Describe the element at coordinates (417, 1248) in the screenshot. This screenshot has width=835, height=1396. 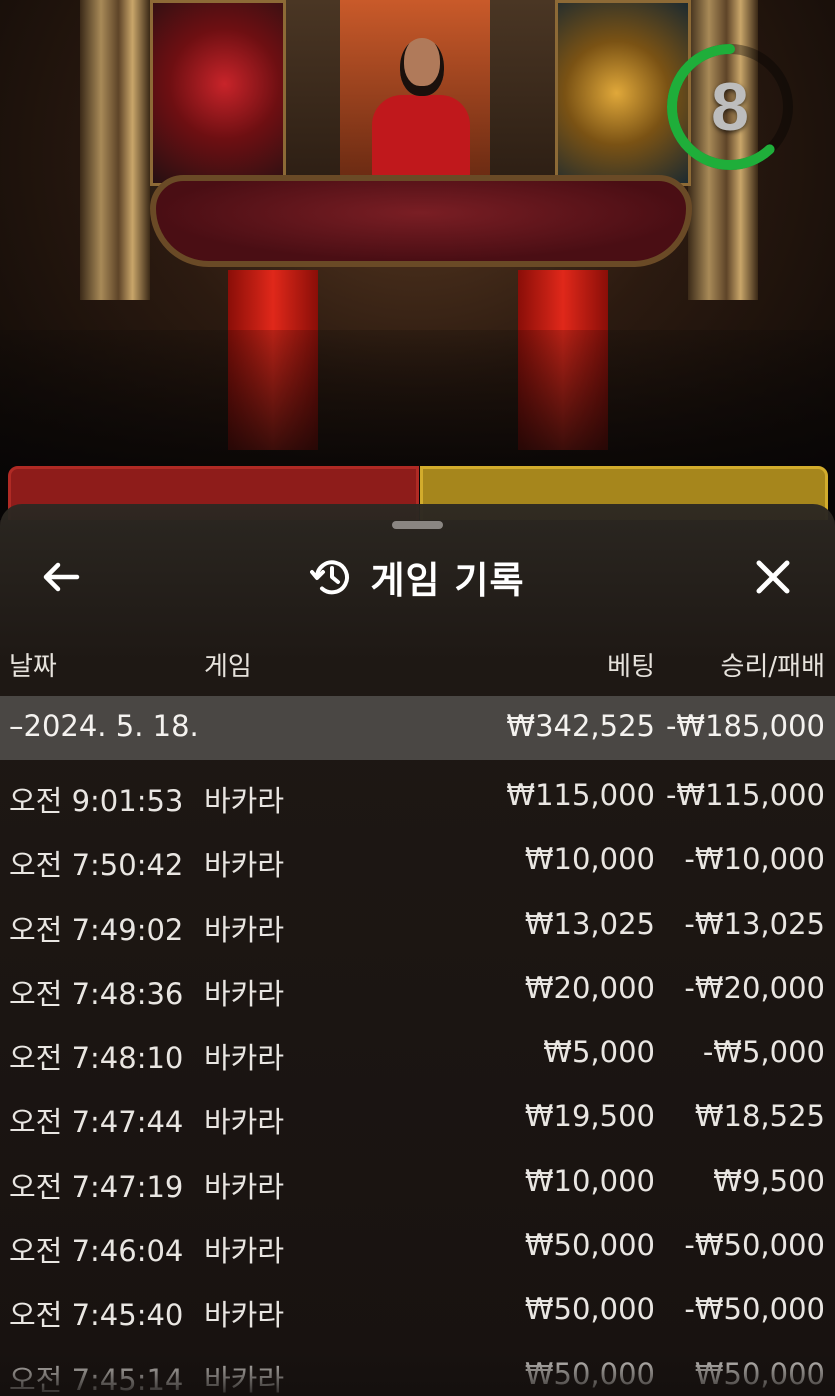
I see `history-row: 오전 7:46:04 바카라 ₩50,000 -₩50,000` at that location.